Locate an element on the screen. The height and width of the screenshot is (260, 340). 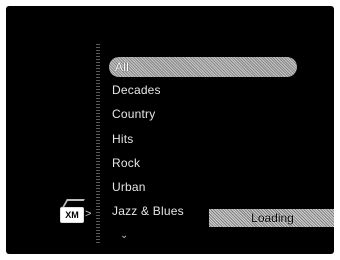
menu-item-decades: Decades is located at coordinates (136, 90).